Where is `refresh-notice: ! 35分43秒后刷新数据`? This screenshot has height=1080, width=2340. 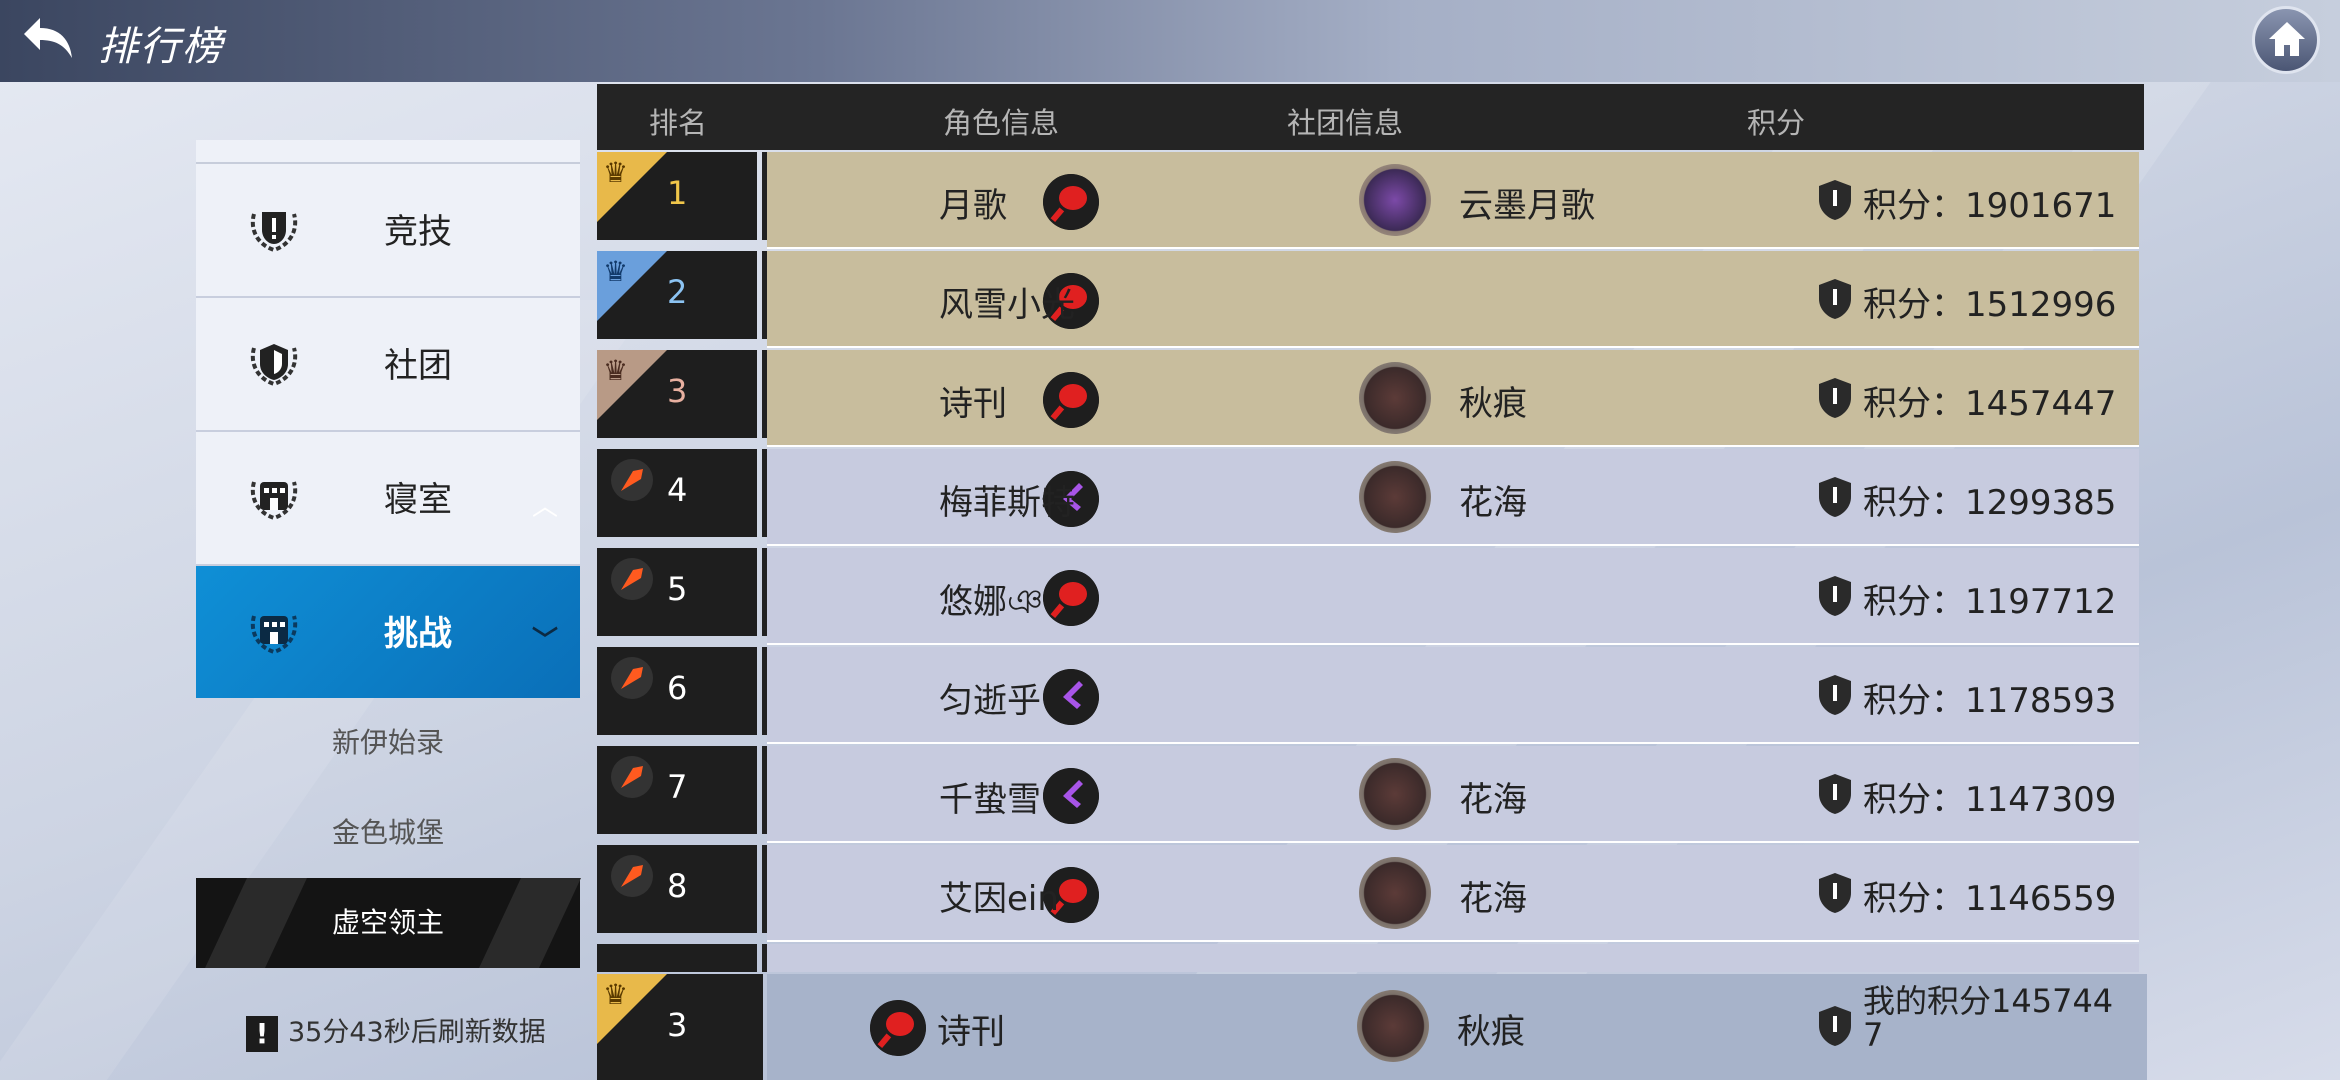 refresh-notice: ! 35分43秒后刷新数据 is located at coordinates (396, 1031).